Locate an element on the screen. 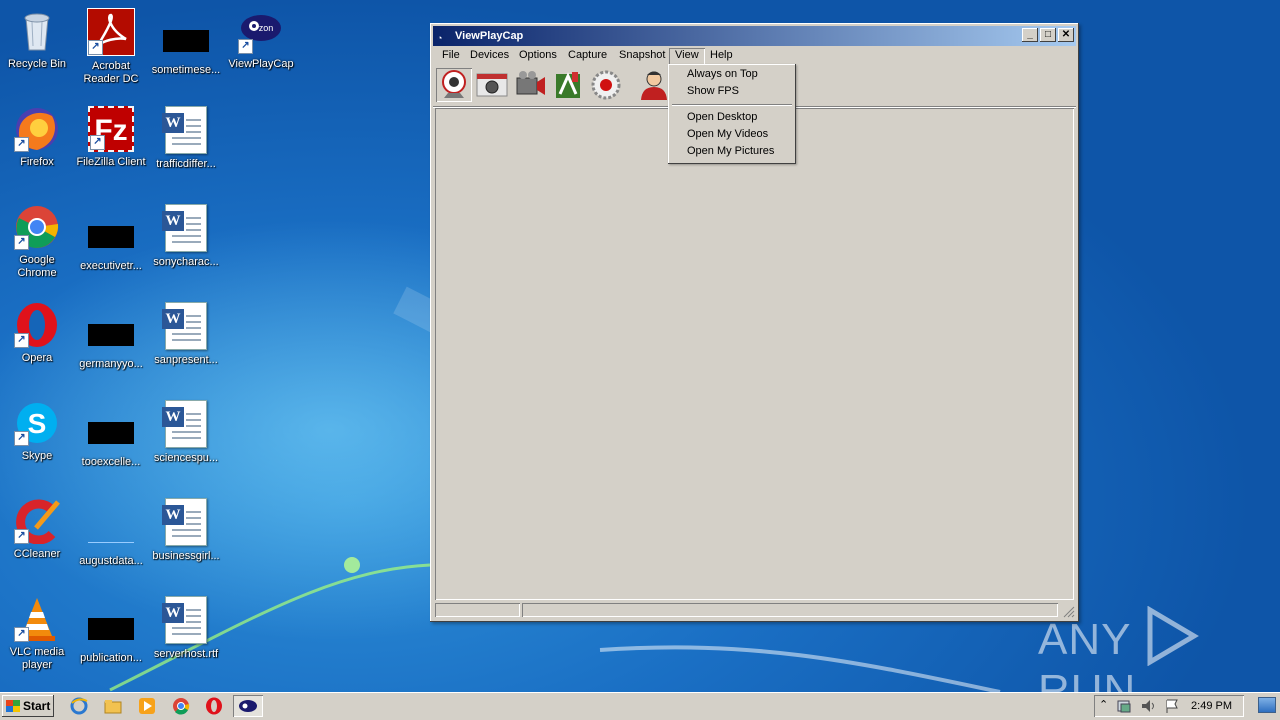 Image resolution: width=1280 pixels, height=720 pixels. desktop-icon-acrobat: ↗ Acrobat Reader DC is located at coordinates (111, 47).